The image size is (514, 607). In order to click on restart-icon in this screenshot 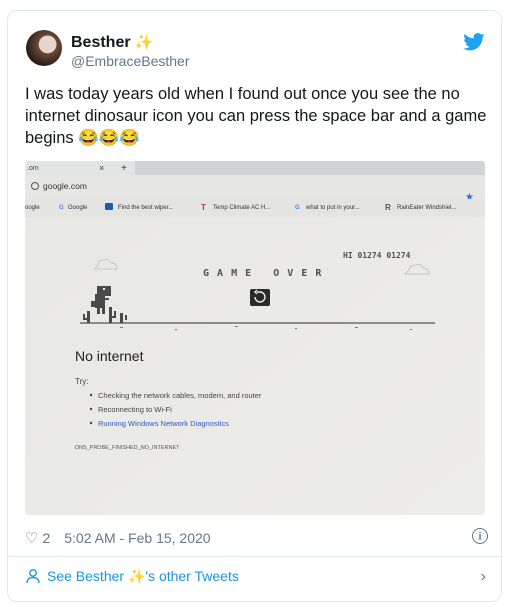, I will do `click(260, 297)`.